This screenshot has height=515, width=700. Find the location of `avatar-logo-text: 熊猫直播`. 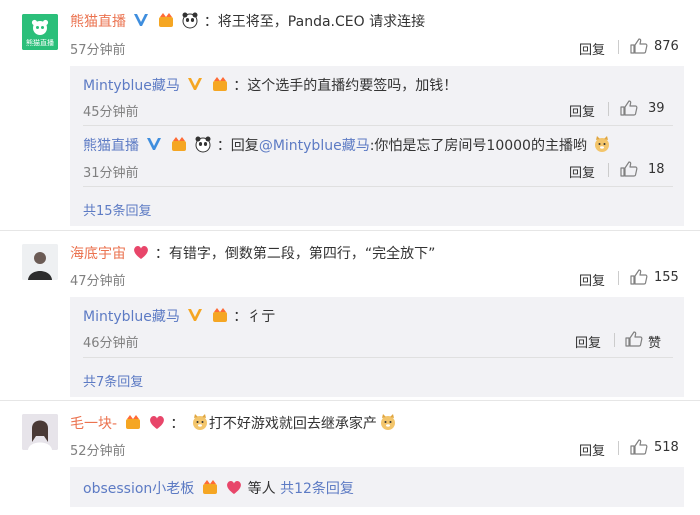

avatar-logo-text: 熊猫直播 is located at coordinates (40, 43).